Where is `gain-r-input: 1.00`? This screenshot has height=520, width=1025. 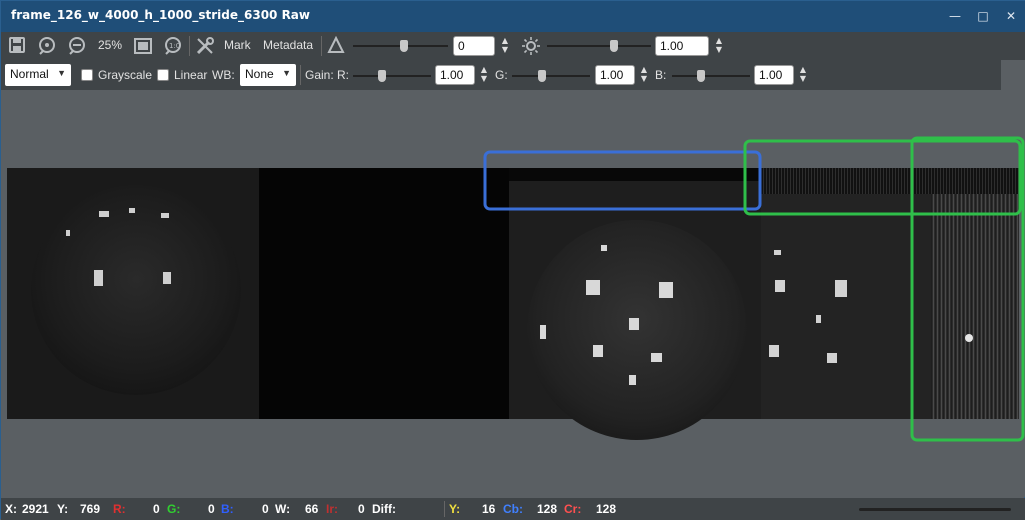 gain-r-input: 1.00 is located at coordinates (455, 75).